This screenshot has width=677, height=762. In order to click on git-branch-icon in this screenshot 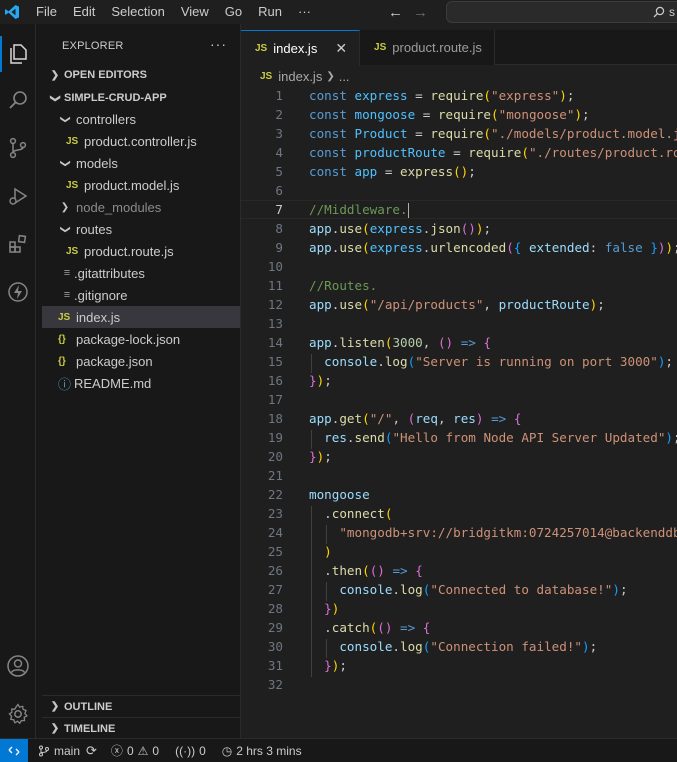, I will do `click(44, 750)`.